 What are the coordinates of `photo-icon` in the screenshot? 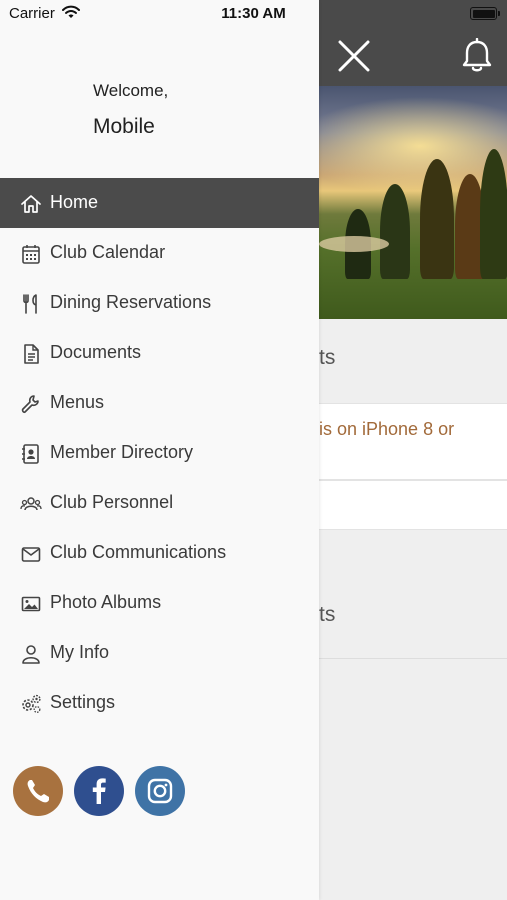 It's located at (31, 604).